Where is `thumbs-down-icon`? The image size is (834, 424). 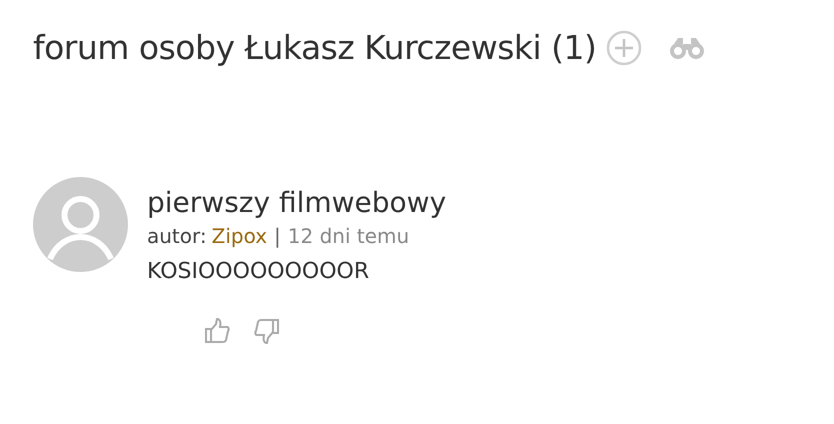 thumbs-down-icon is located at coordinates (267, 331).